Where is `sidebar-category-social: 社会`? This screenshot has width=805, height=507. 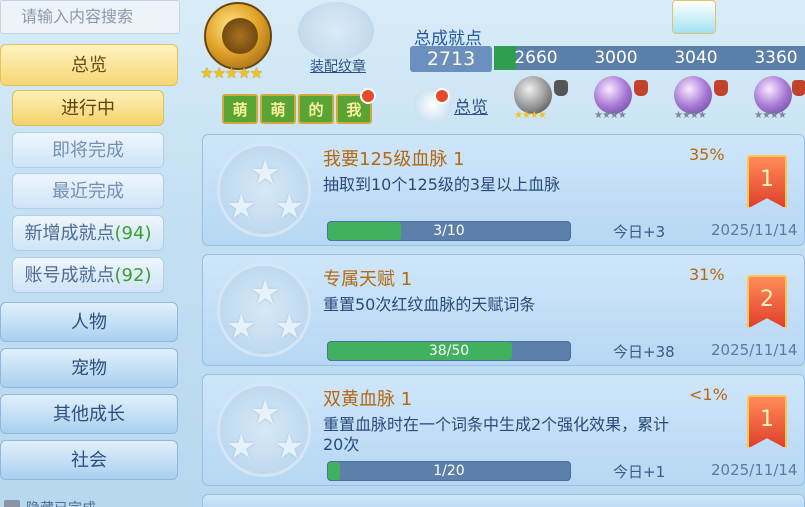 sidebar-category-social: 社会 is located at coordinates (89, 460).